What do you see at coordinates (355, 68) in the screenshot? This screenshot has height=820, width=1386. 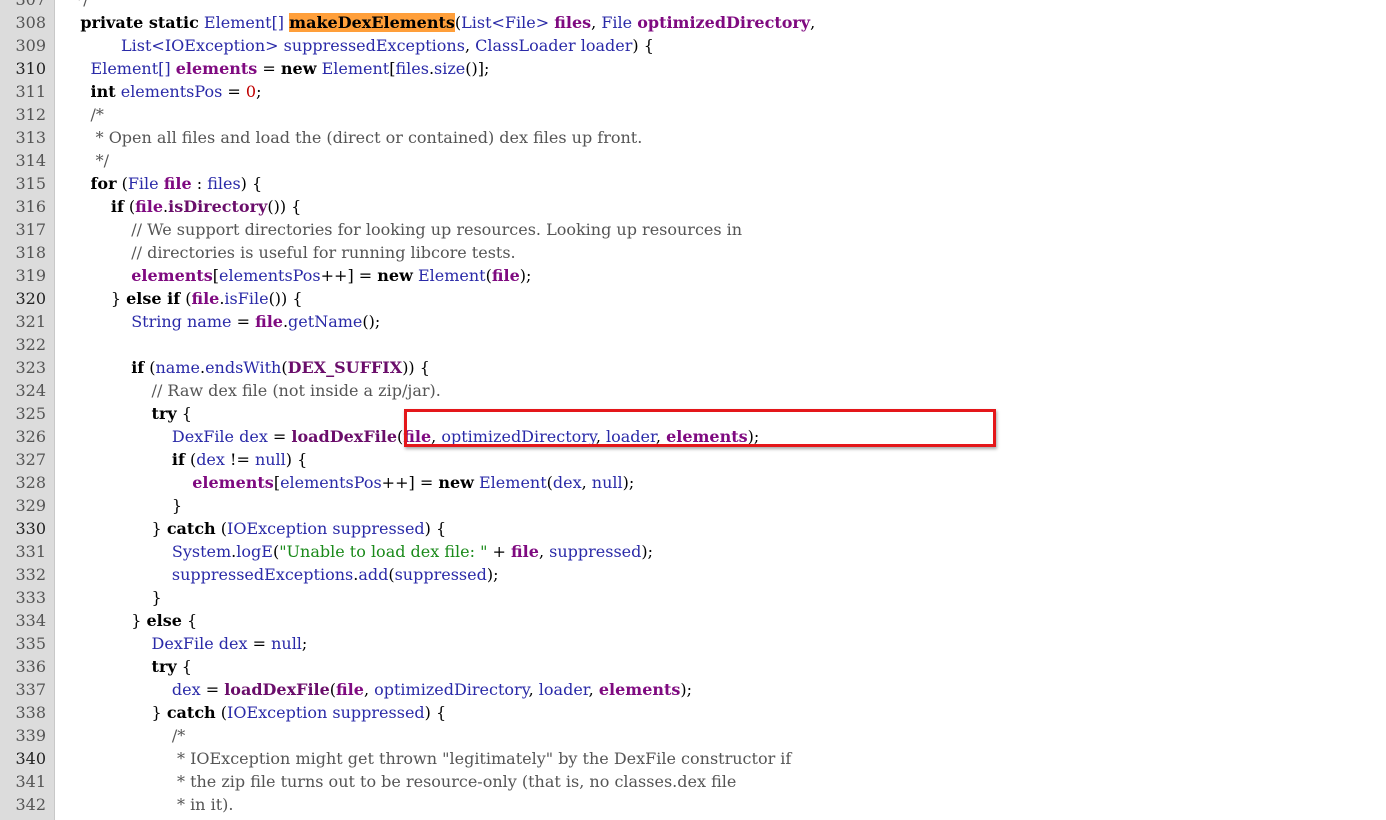 I see `code-token: Element` at bounding box center [355, 68].